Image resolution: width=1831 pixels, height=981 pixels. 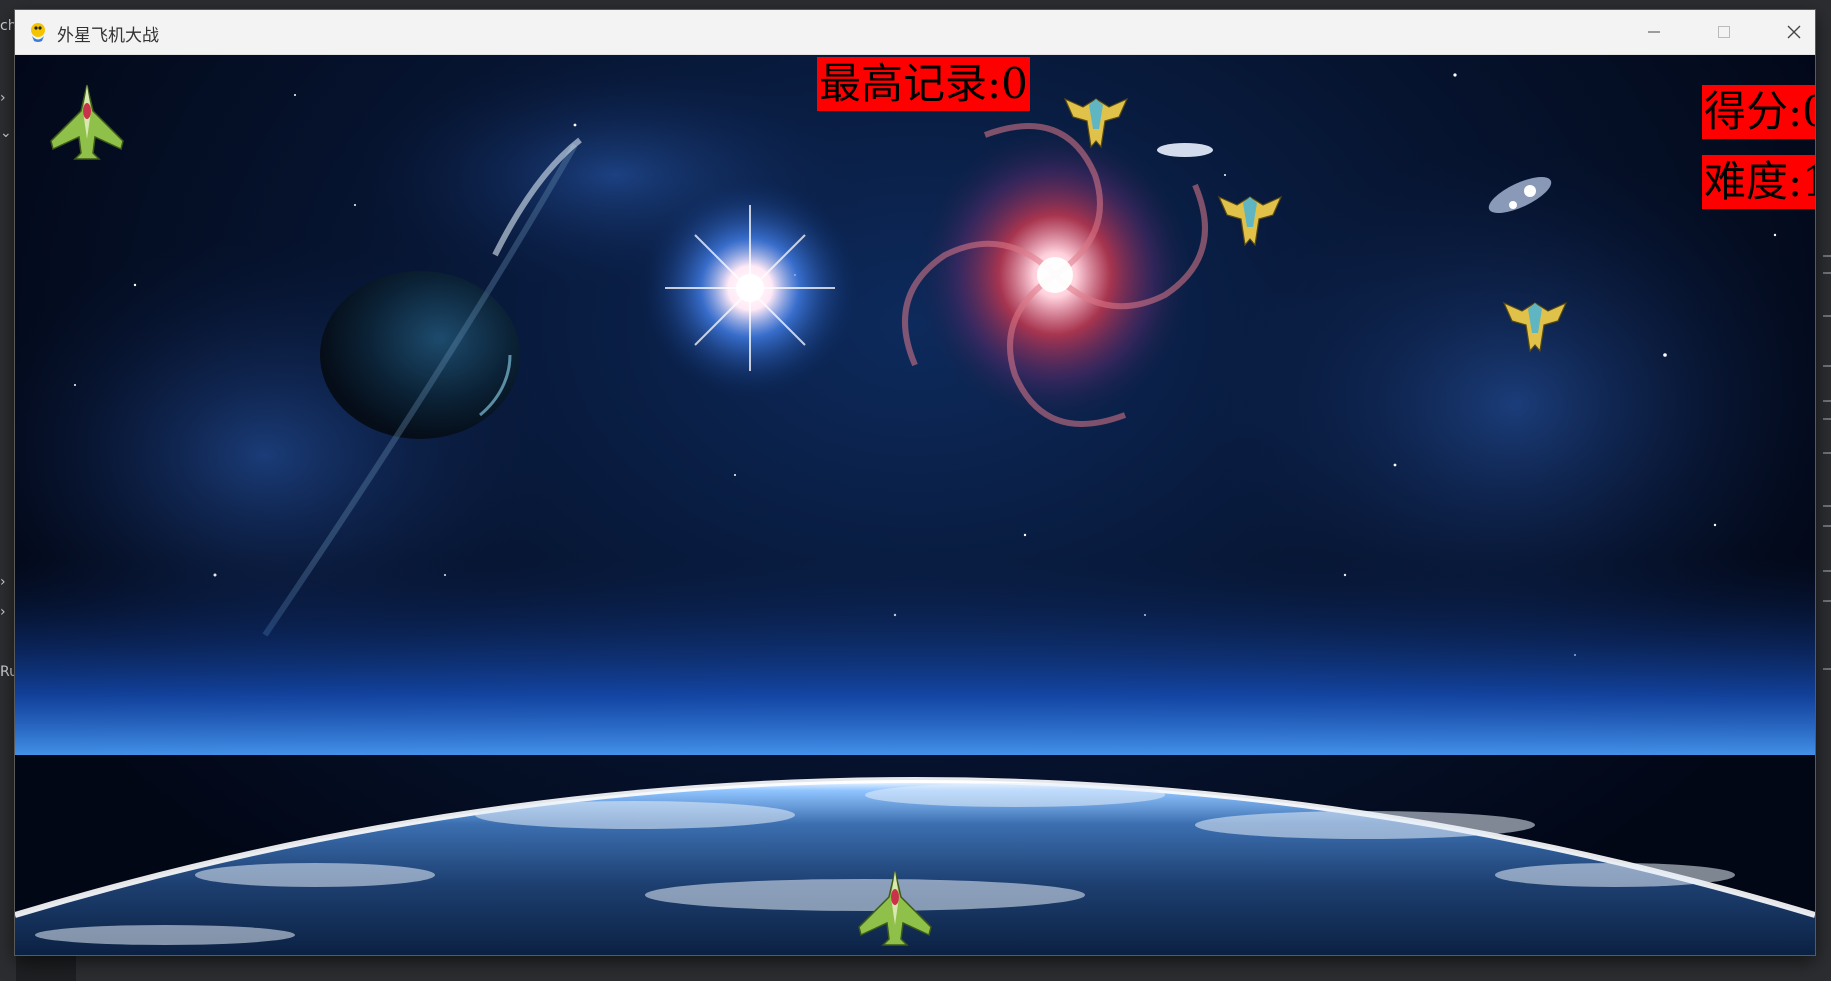 I want to click on close-button, so click(x=1794, y=32).